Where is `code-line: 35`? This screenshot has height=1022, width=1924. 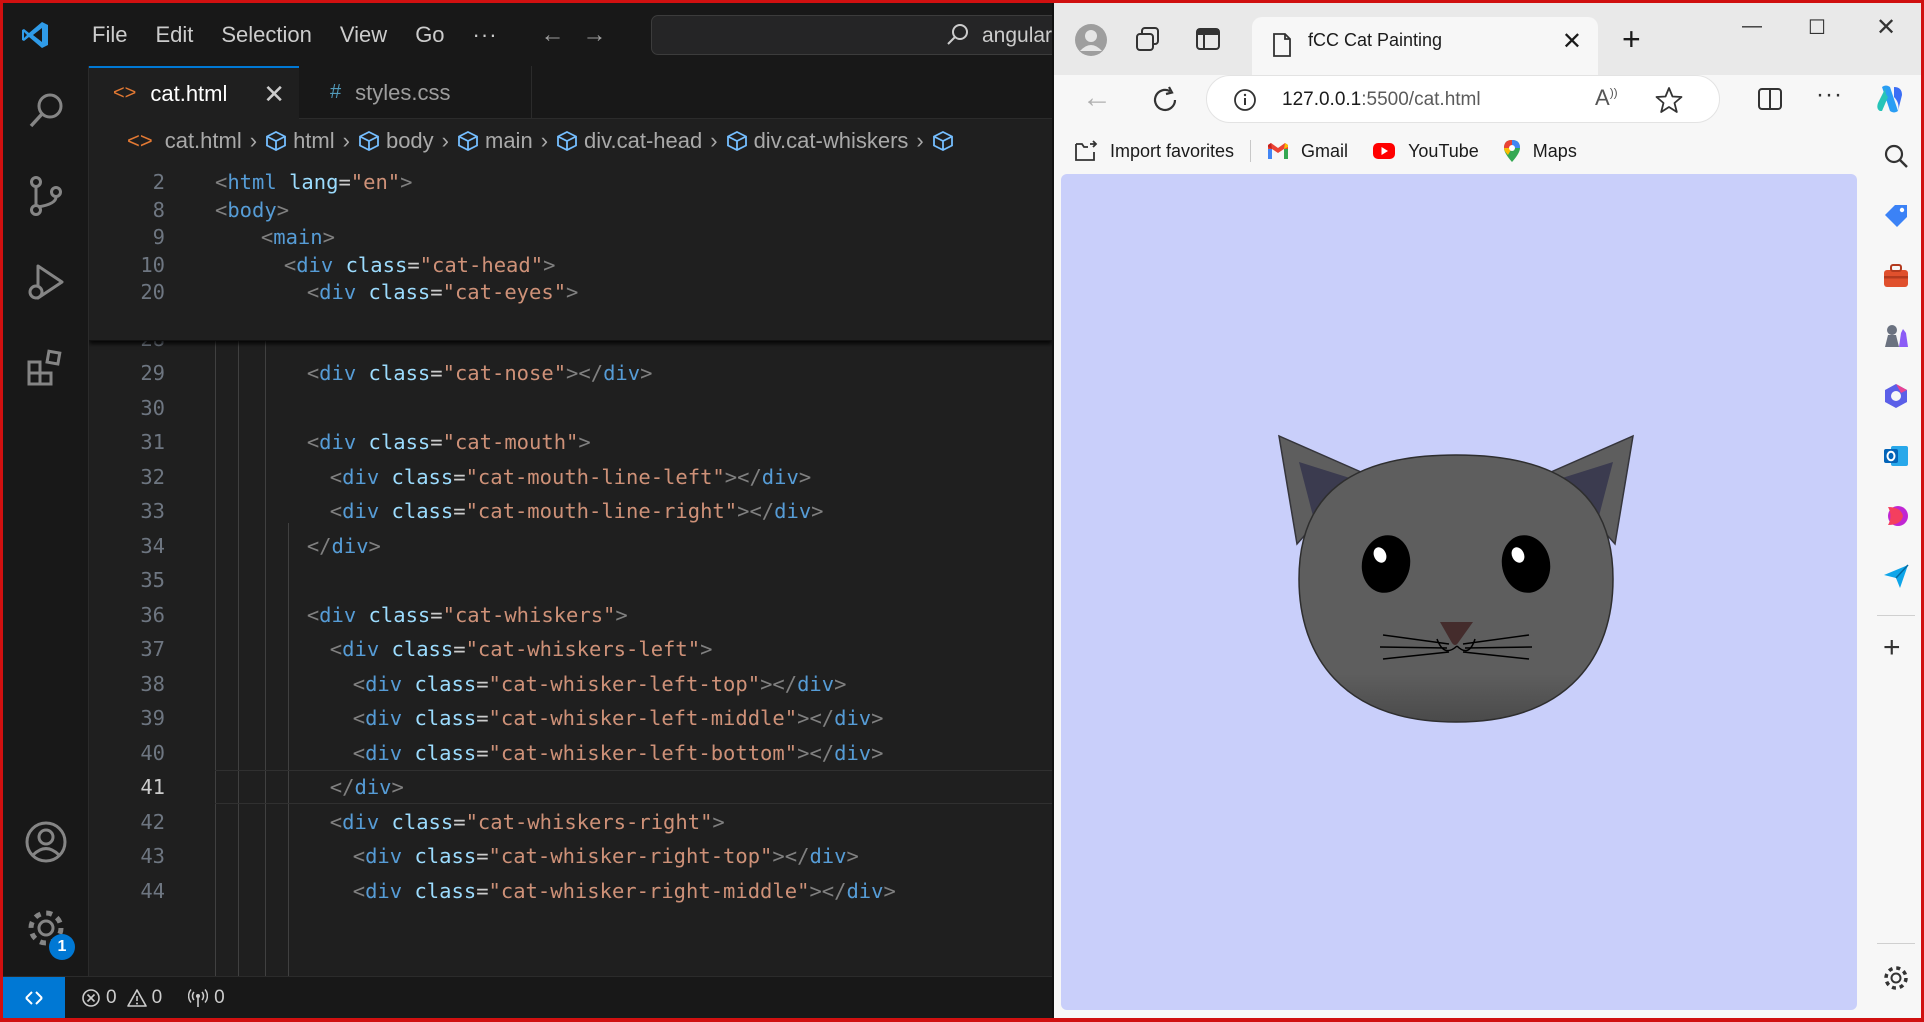
code-line: 35 is located at coordinates (570, 580).